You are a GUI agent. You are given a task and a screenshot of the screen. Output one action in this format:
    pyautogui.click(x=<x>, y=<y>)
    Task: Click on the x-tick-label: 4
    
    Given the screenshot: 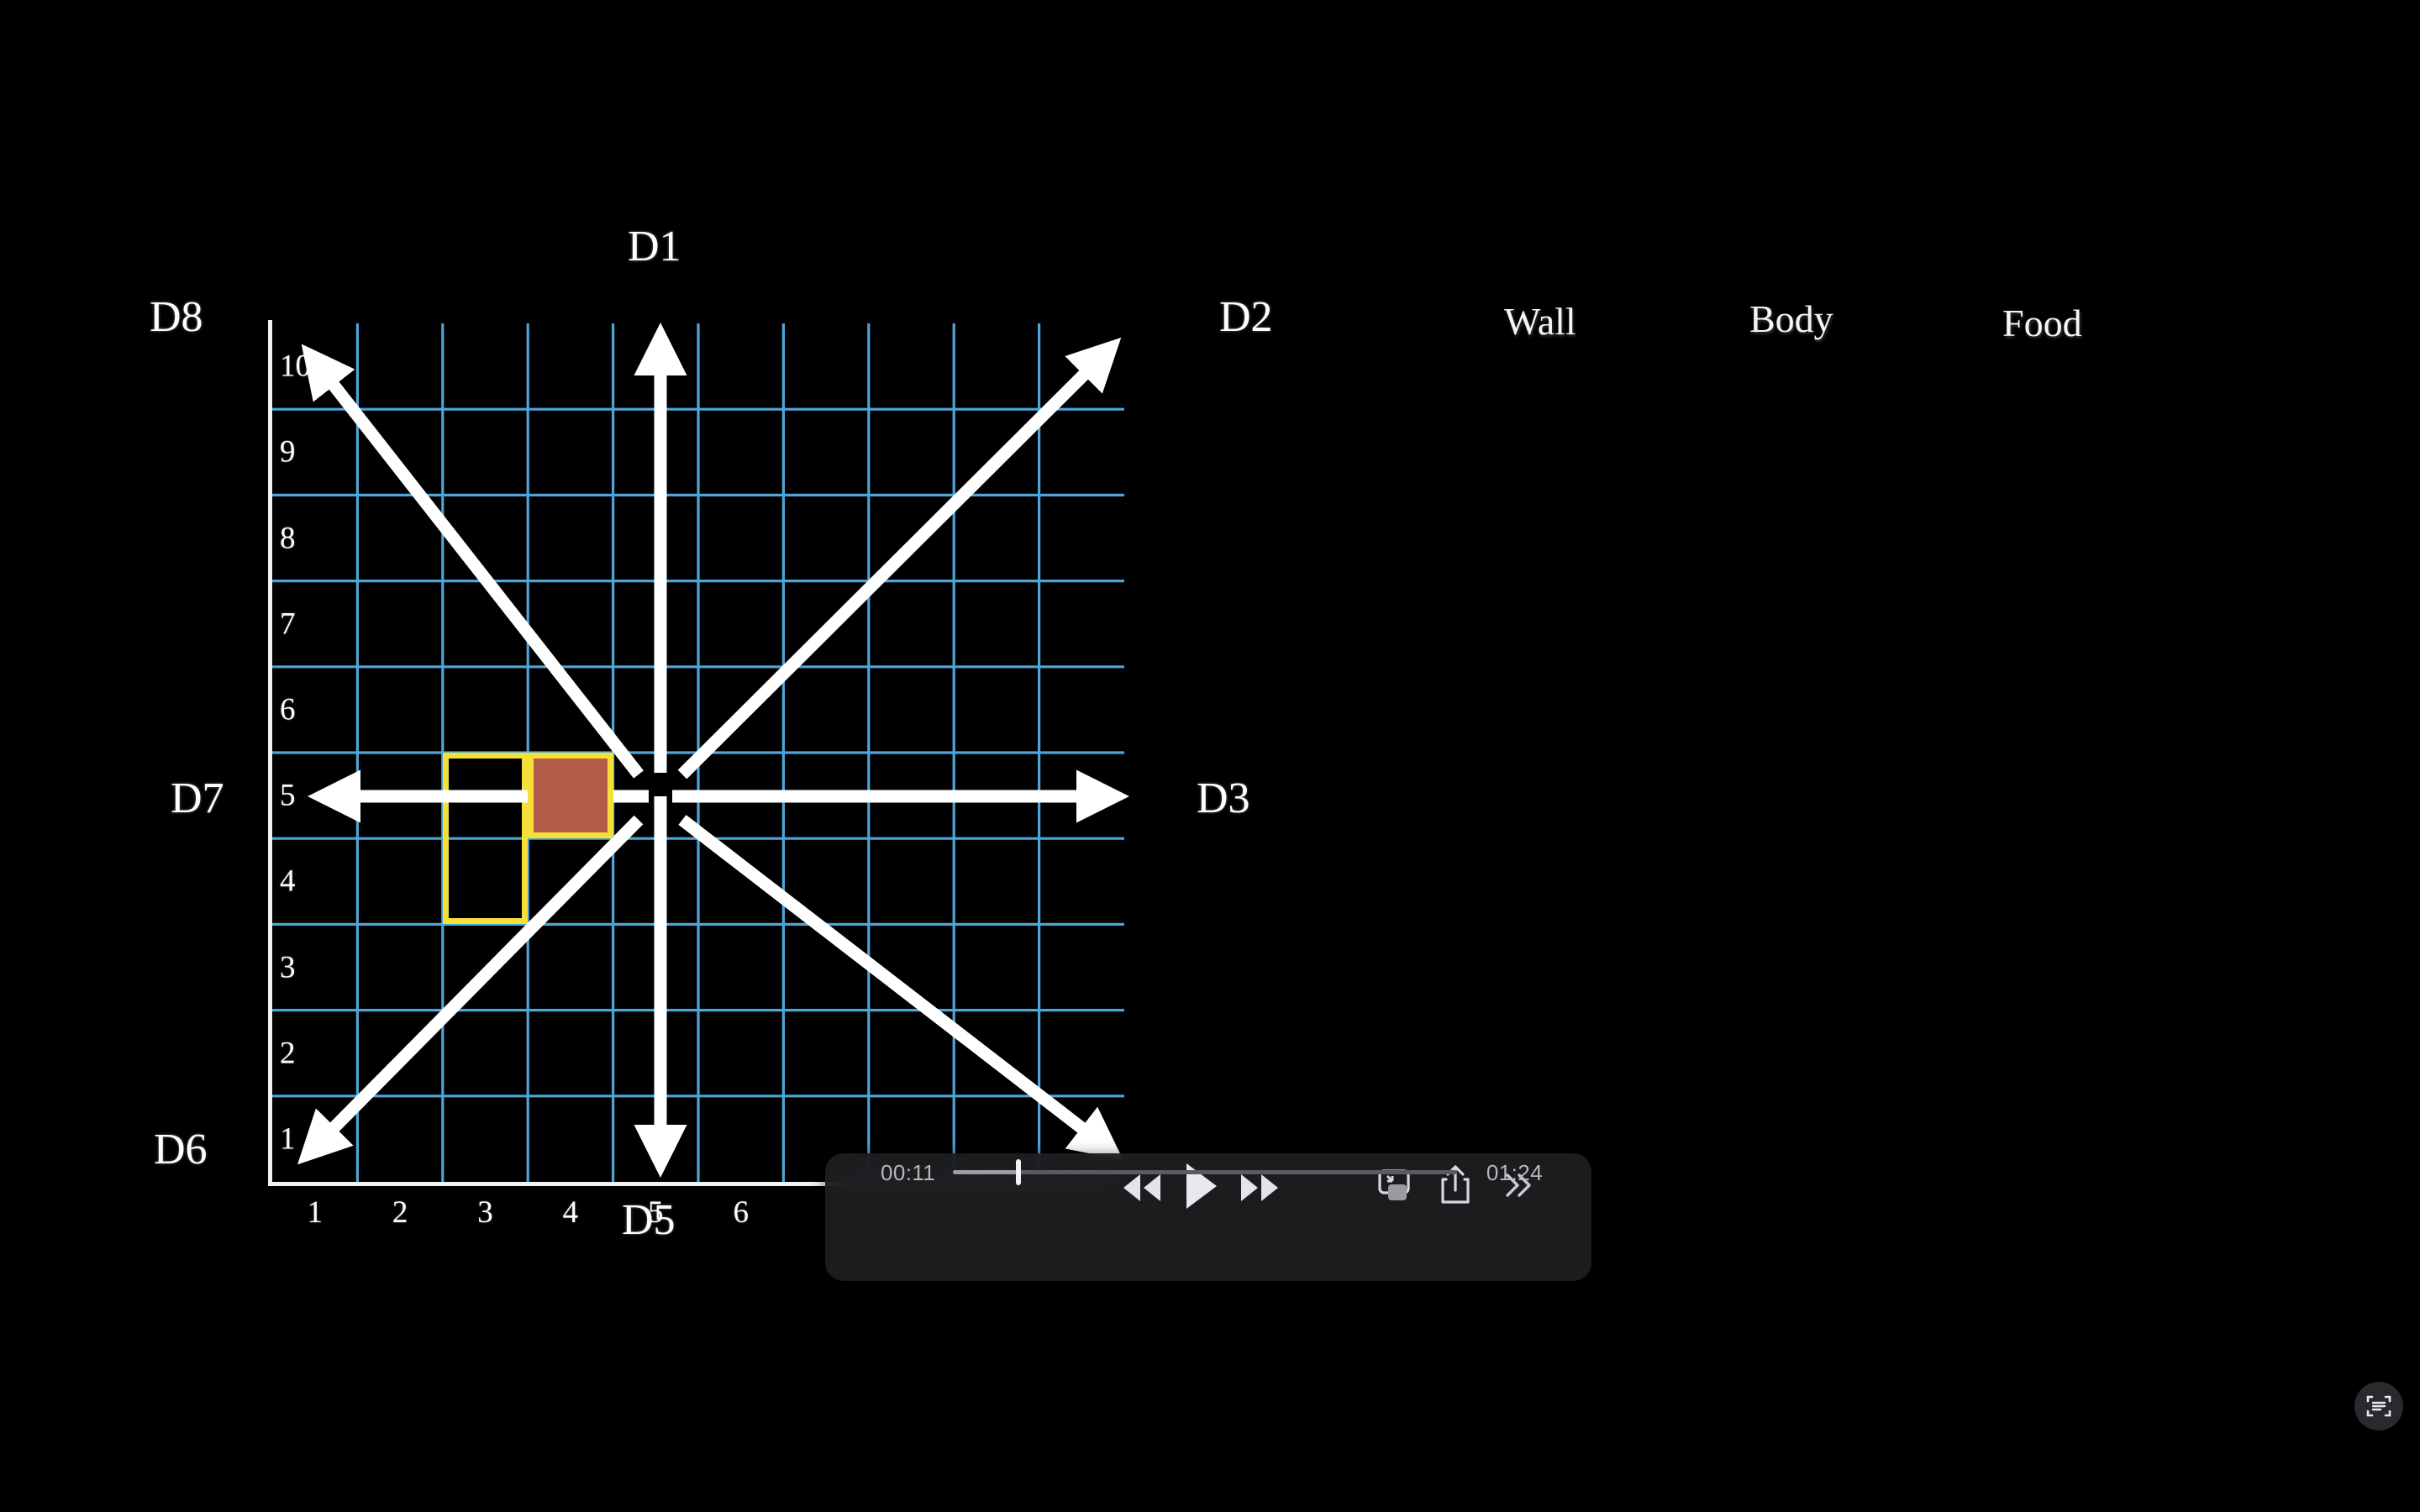 What is the action you would take?
    pyautogui.click(x=570, y=1212)
    